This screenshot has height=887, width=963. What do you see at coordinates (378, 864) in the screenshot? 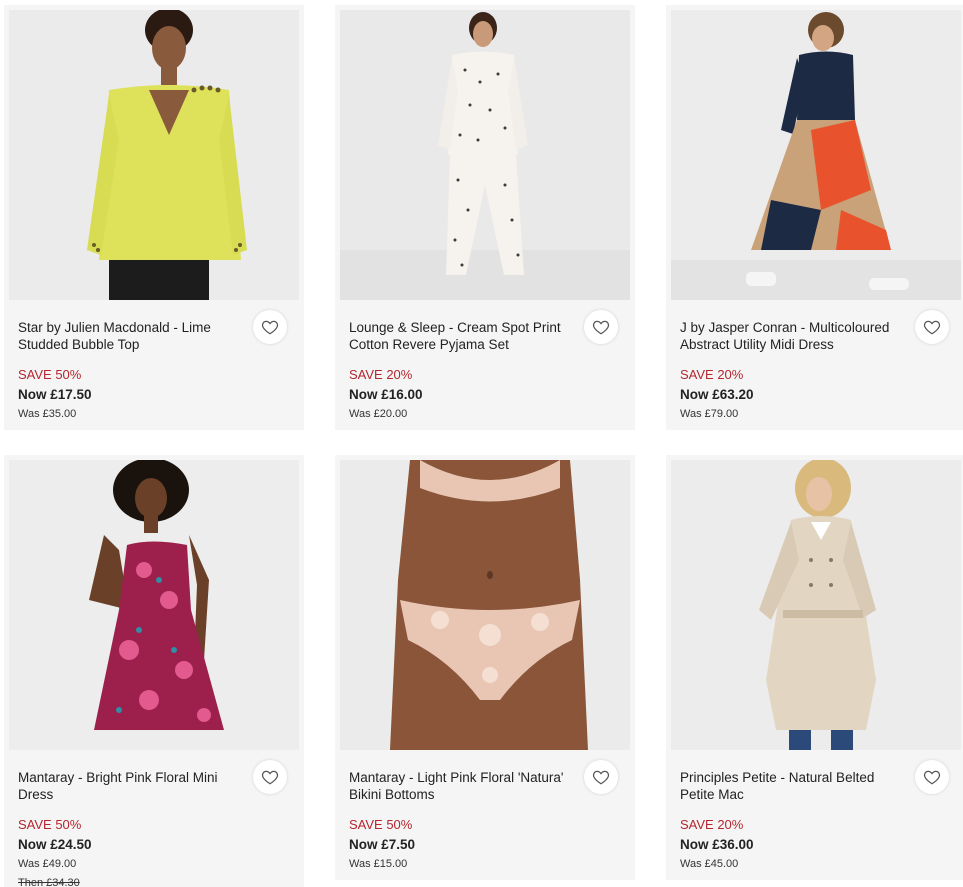
I see `was-price: Was £15.00` at bounding box center [378, 864].